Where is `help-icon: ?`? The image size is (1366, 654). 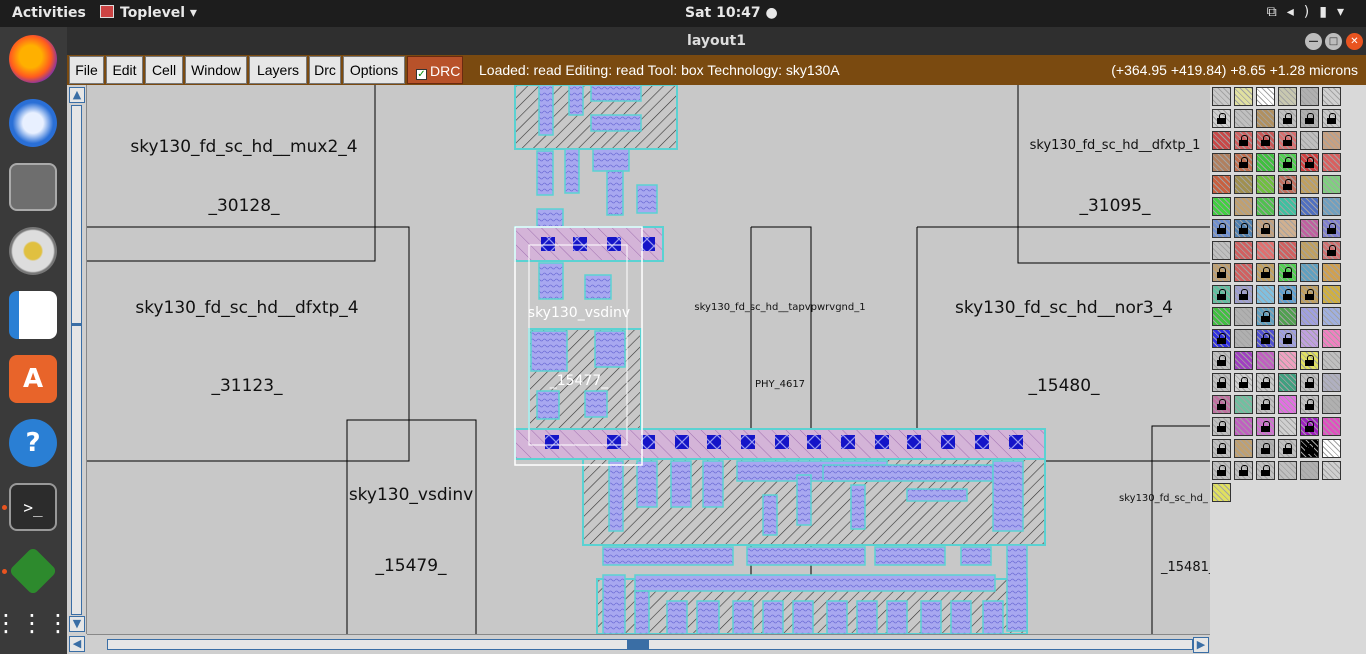
help-icon: ? is located at coordinates (33, 443).